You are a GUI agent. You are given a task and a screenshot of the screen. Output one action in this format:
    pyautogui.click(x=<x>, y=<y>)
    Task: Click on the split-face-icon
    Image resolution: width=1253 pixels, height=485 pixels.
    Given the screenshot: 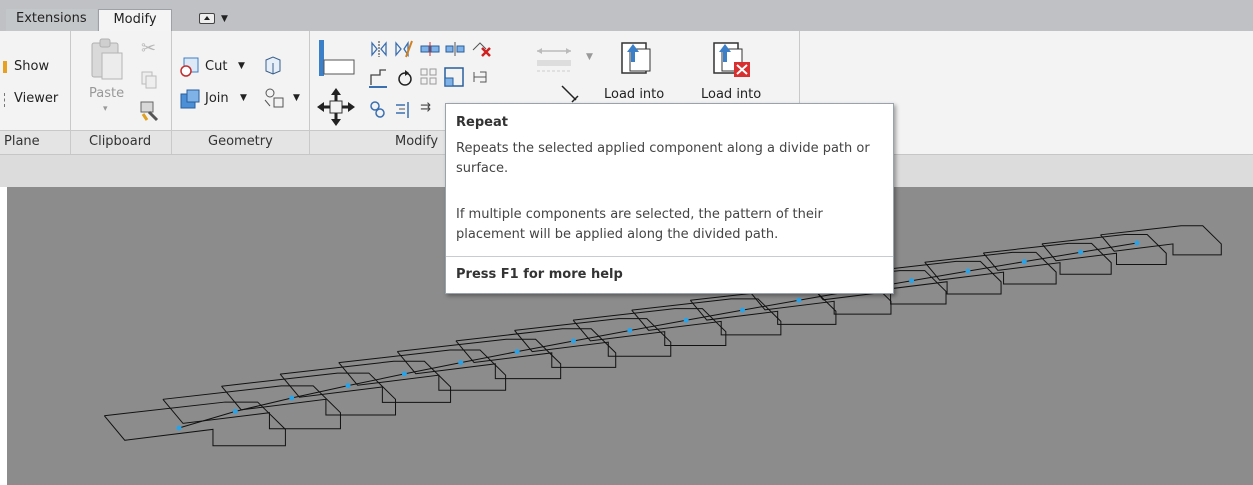 What is the action you would take?
    pyautogui.click(x=274, y=98)
    